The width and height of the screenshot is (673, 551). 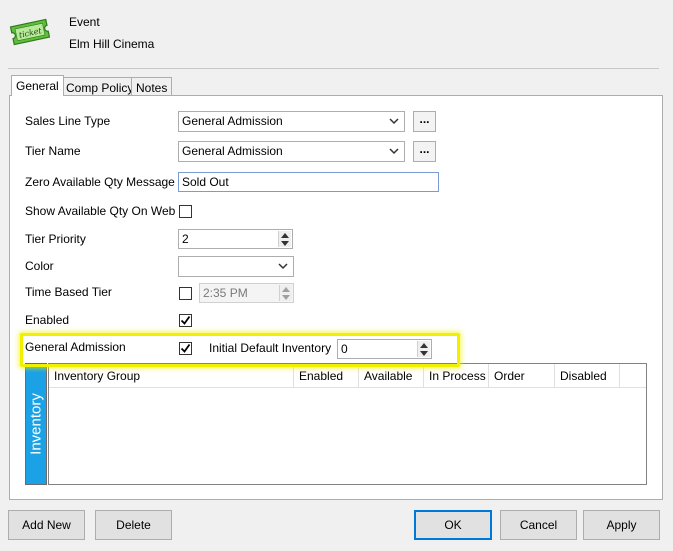 I want to click on tier-priority-stepper: 2, so click(x=235, y=239).